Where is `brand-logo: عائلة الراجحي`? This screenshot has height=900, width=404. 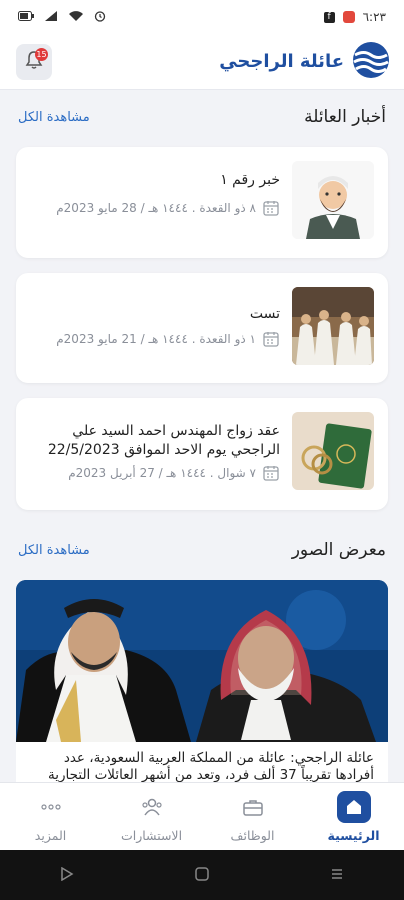
brand-logo: عائلة الراجحي is located at coordinates (304, 62).